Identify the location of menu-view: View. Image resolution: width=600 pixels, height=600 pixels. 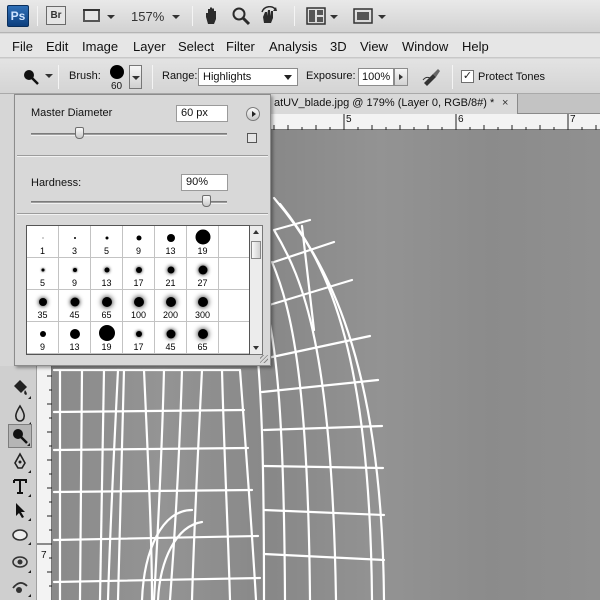
(374, 46).